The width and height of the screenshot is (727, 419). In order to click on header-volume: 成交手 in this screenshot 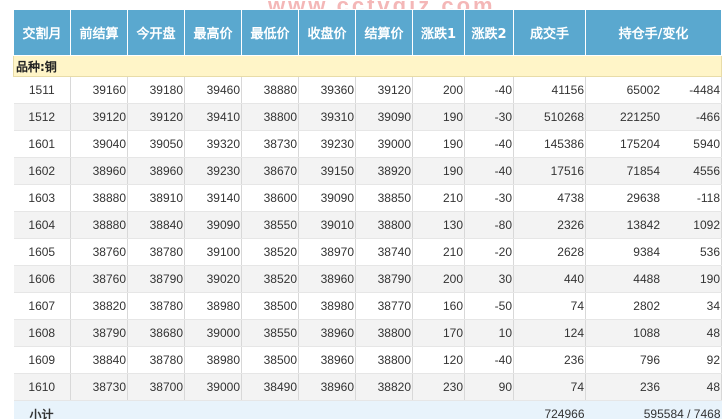, I will do `click(549, 32)`.